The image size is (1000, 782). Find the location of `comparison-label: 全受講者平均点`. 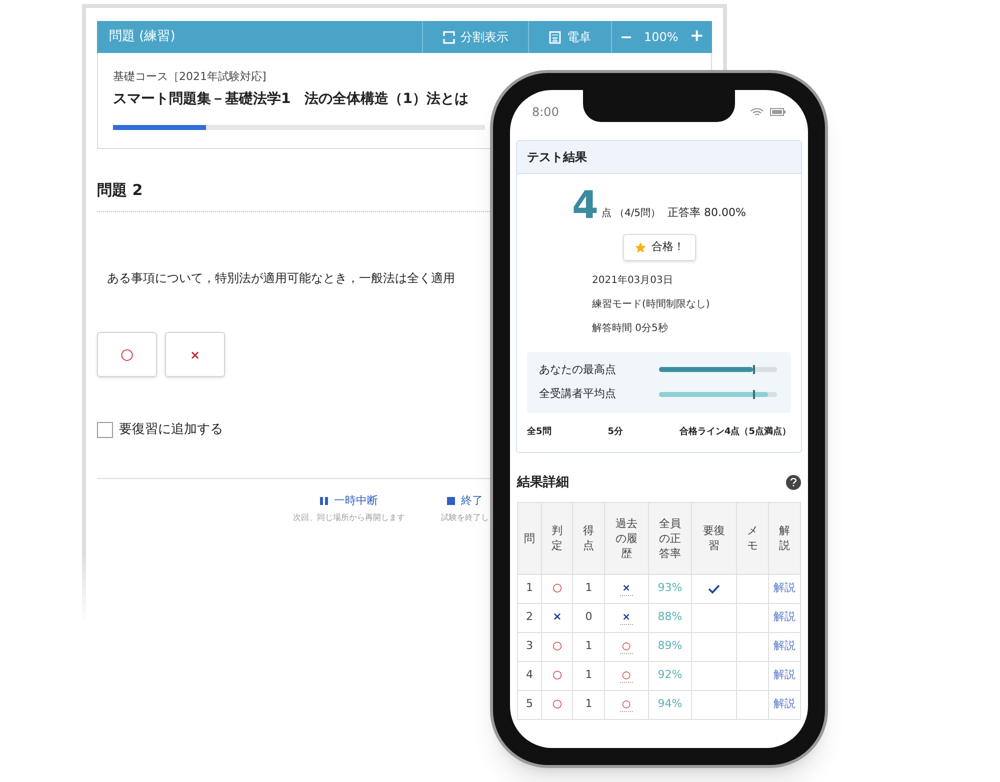

comparison-label: 全受講者平均点 is located at coordinates (578, 394).